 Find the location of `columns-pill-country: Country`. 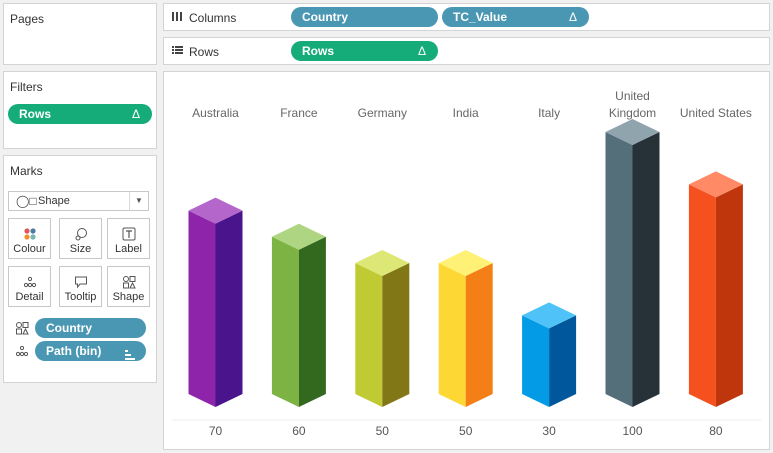

columns-pill-country: Country is located at coordinates (364, 17).